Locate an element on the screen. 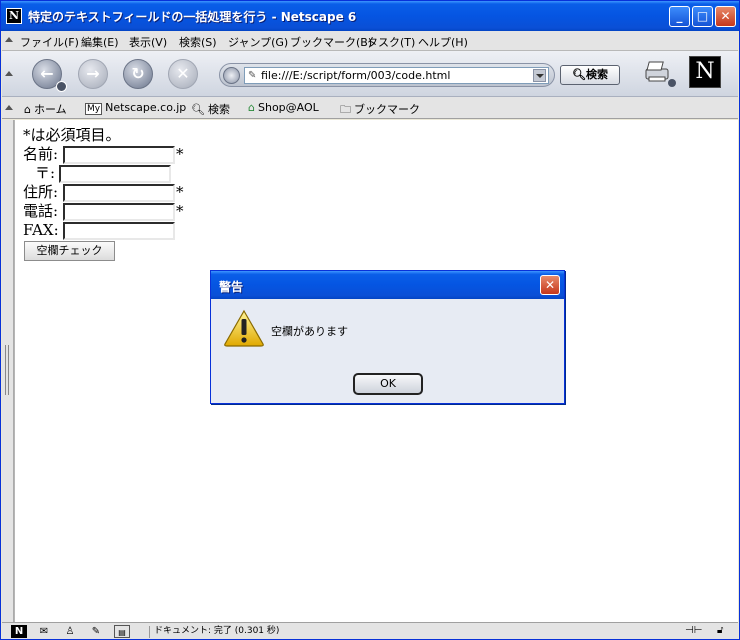 The height and width of the screenshot is (640, 740). netscape-logo: N is located at coordinates (705, 72).